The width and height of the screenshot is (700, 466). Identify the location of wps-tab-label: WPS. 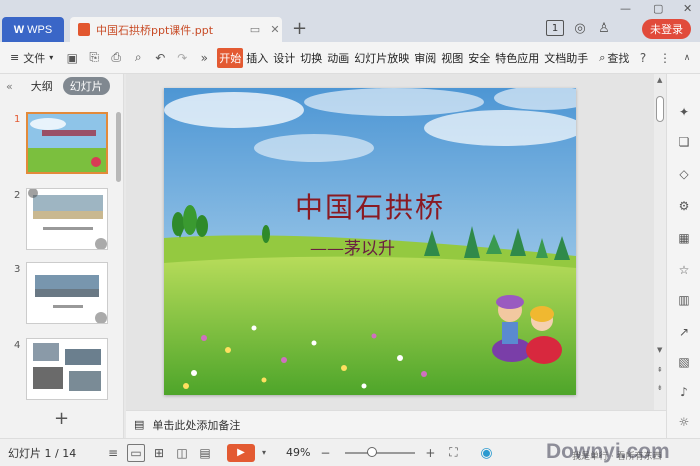
(40, 29).